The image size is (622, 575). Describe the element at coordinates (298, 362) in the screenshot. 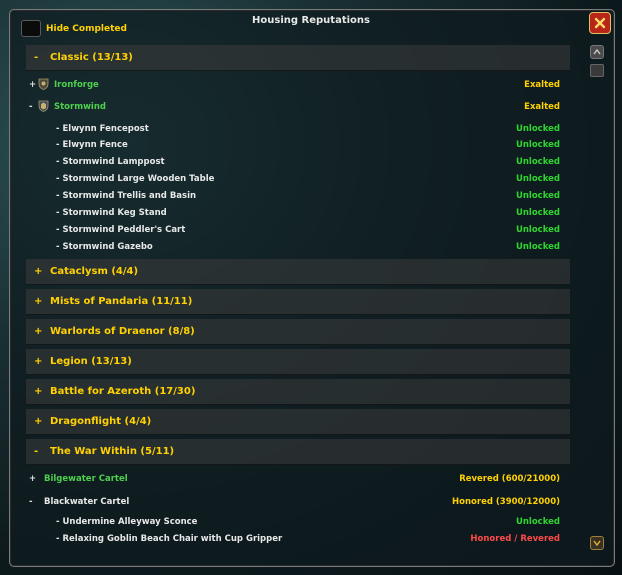

I see `section-legion: + Legion (13/13)` at that location.